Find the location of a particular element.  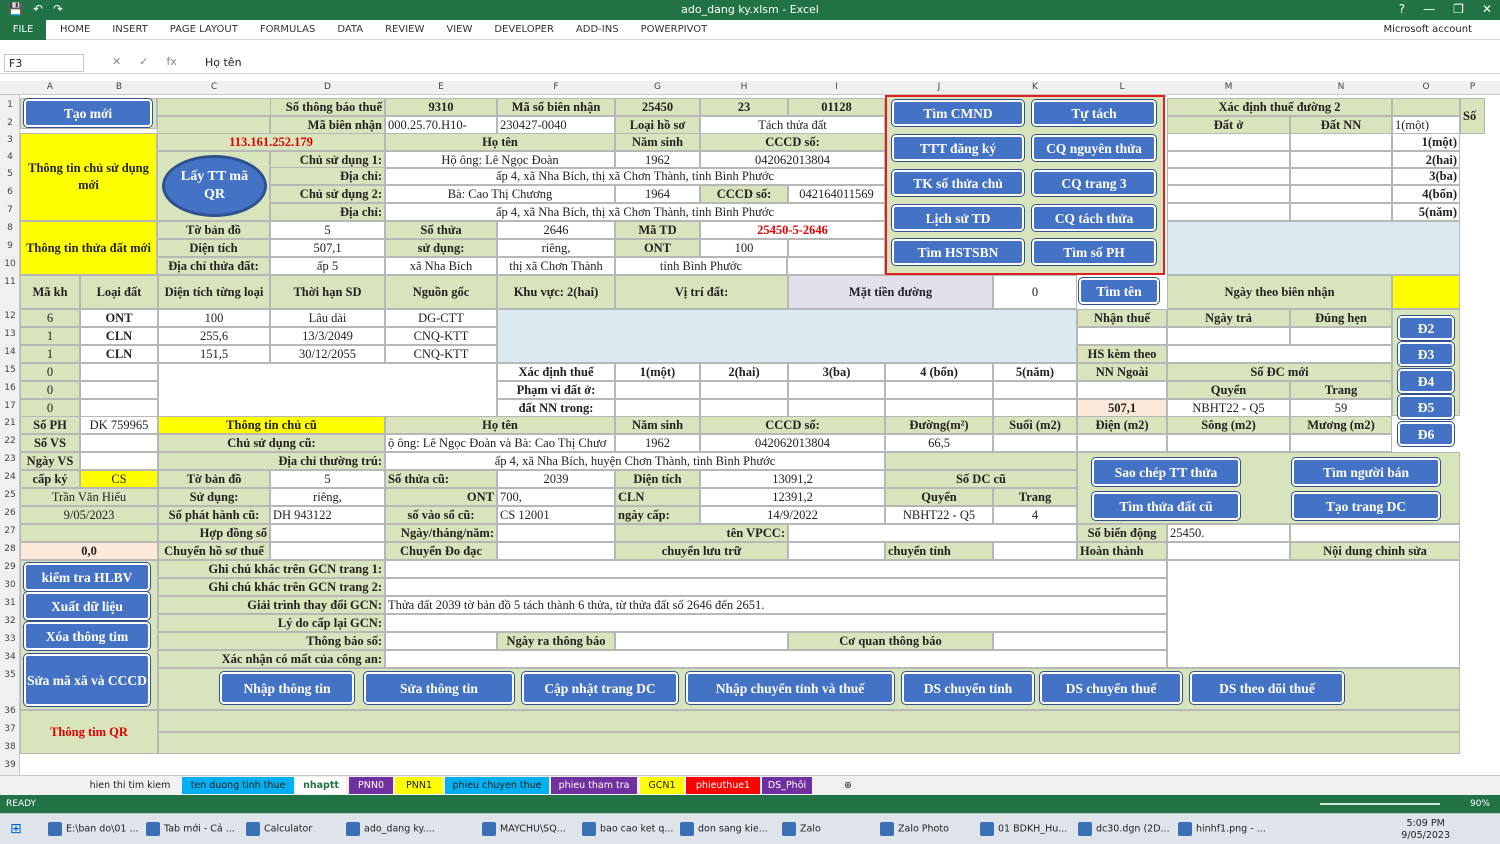

cell: 2646 is located at coordinates (556, 230).